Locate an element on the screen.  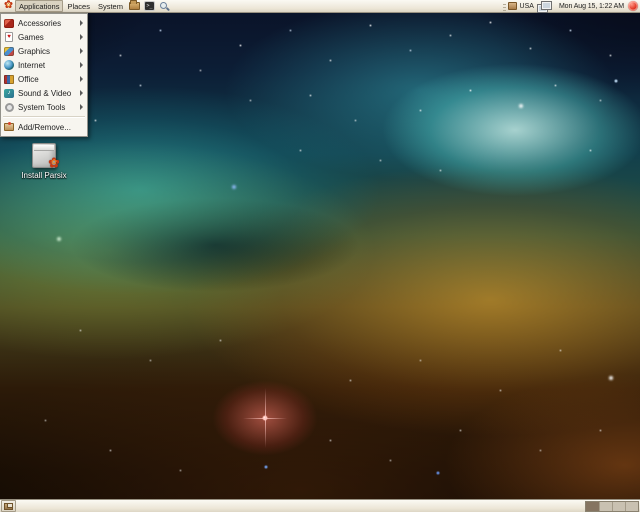
power-icon is located at coordinates (633, 6).